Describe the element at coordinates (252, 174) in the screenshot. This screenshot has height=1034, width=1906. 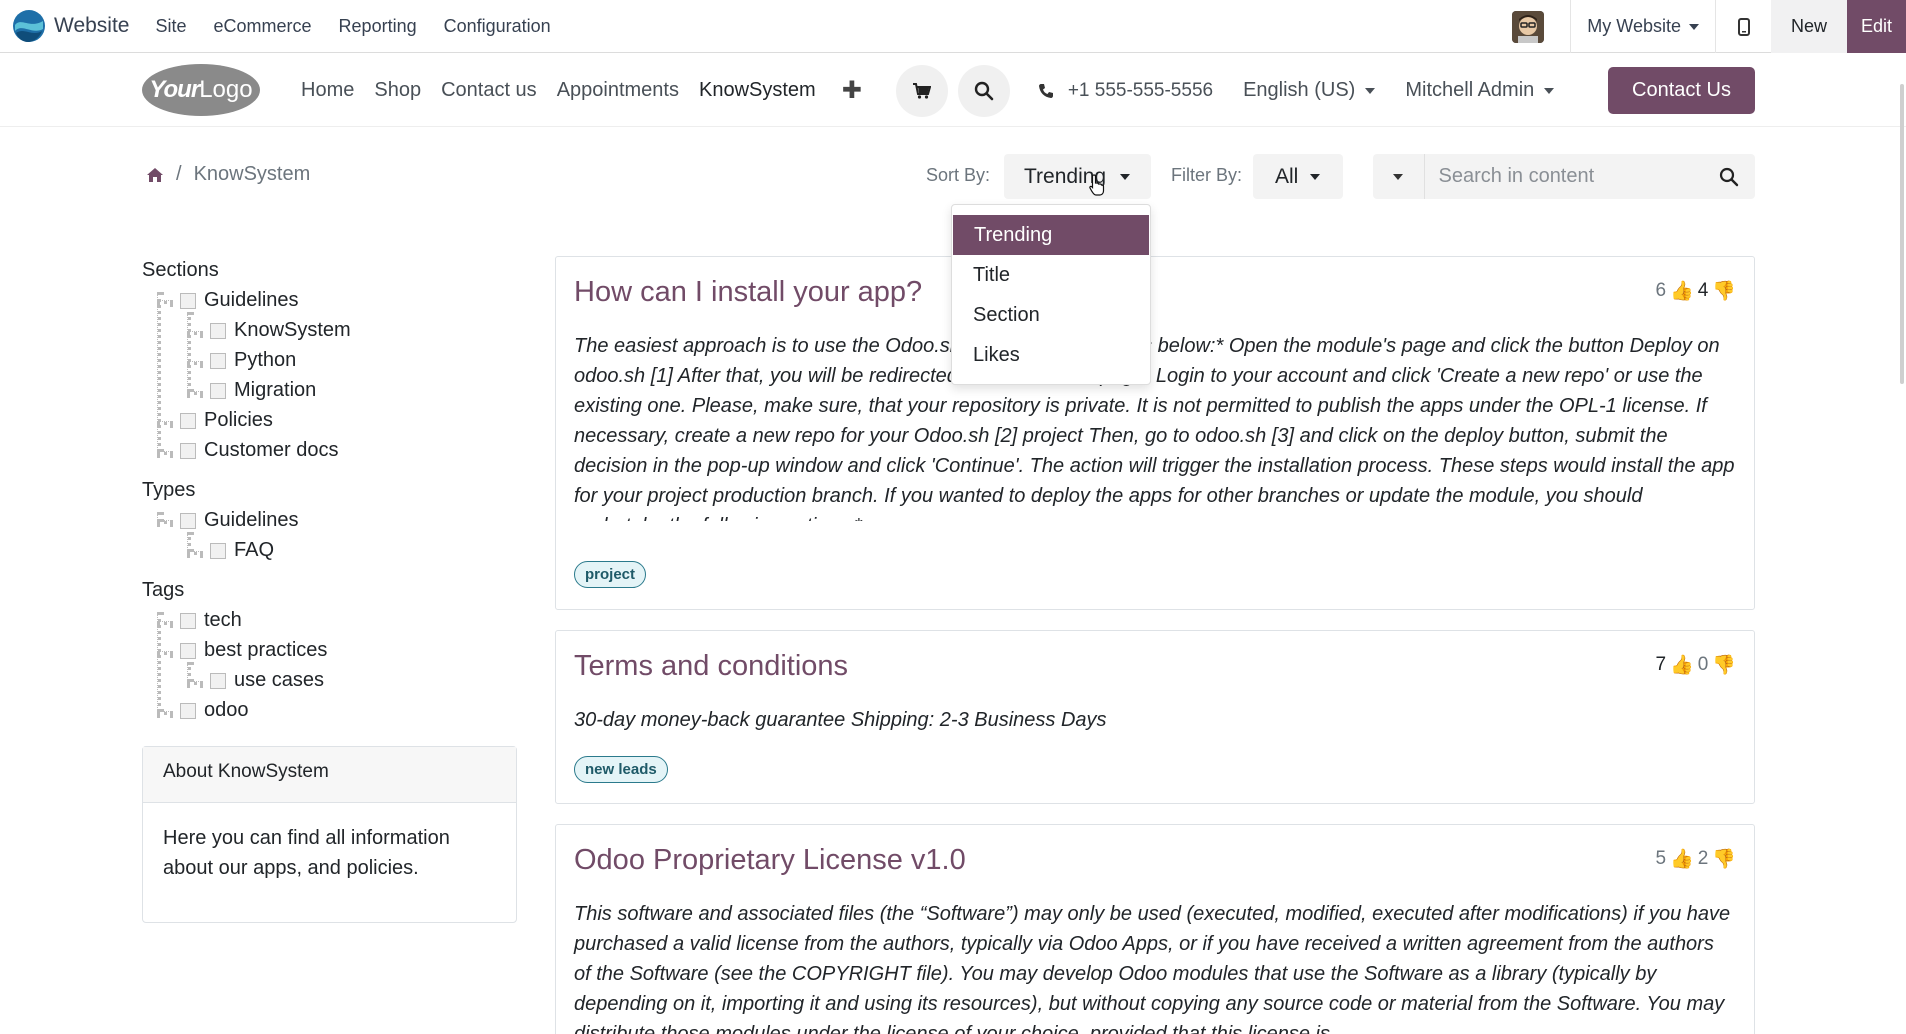
I see `breadcrumb-current: KnowSystem` at that location.